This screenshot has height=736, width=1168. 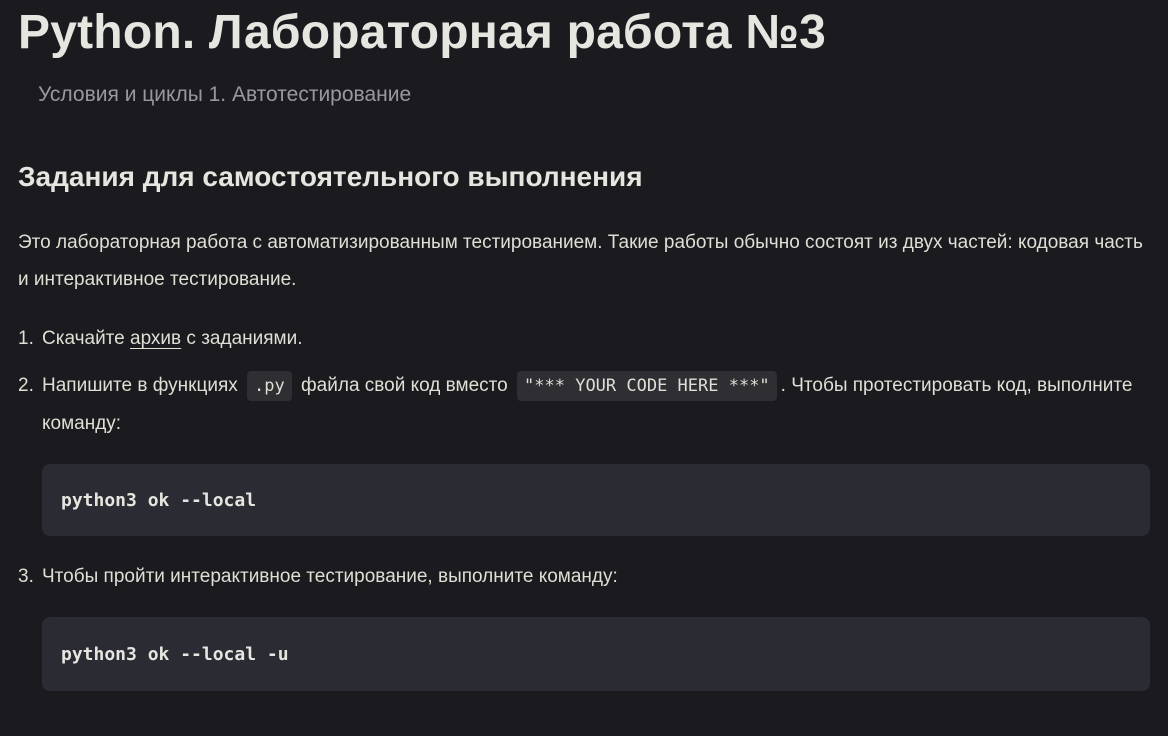 I want to click on code-block-test: python3 ok --local, so click(x=596, y=500).